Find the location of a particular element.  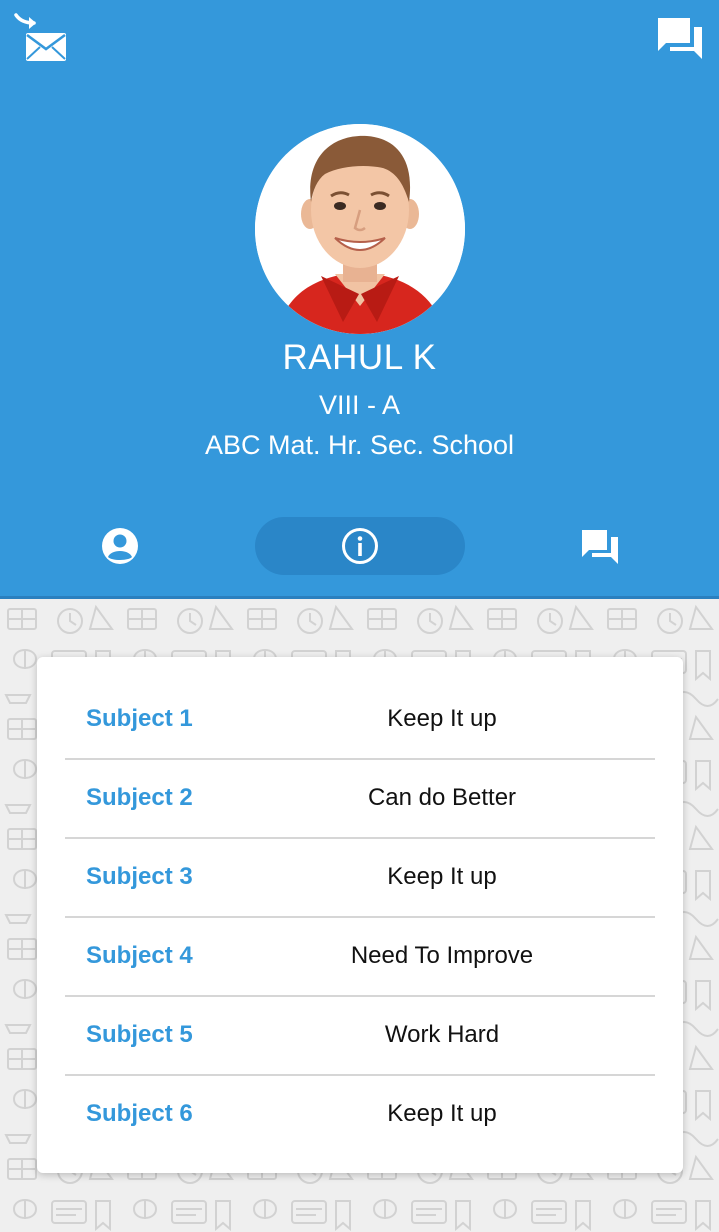

subject-label: Subject 3 is located at coordinates (139, 876).